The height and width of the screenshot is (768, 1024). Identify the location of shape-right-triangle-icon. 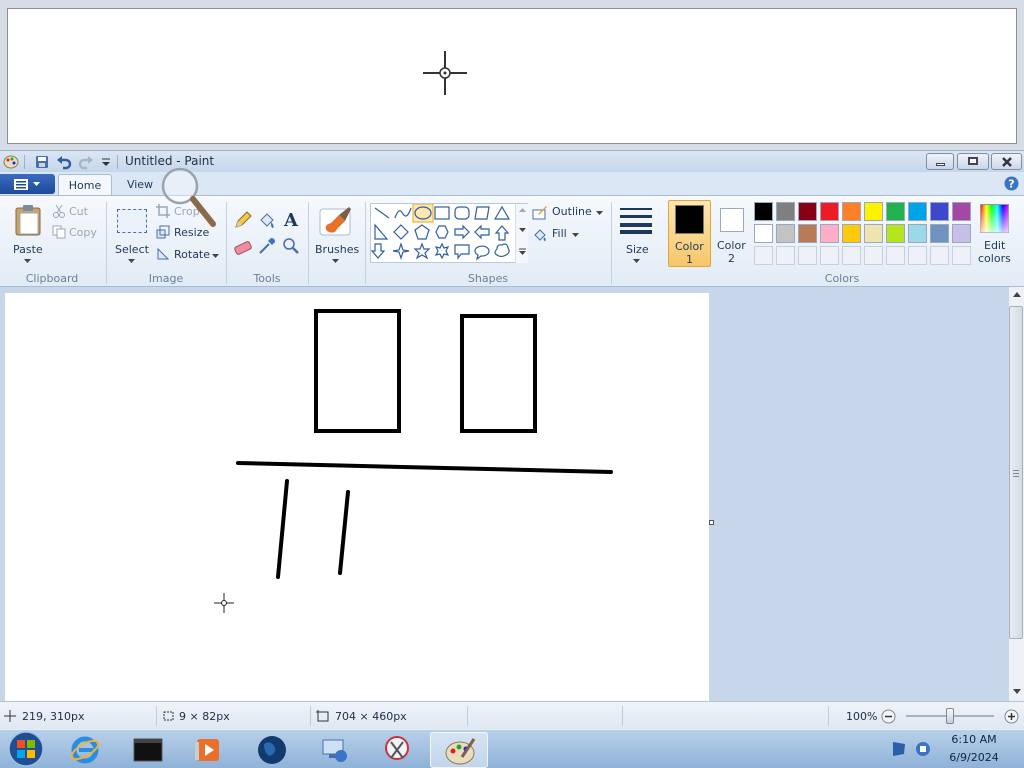
(381, 231).